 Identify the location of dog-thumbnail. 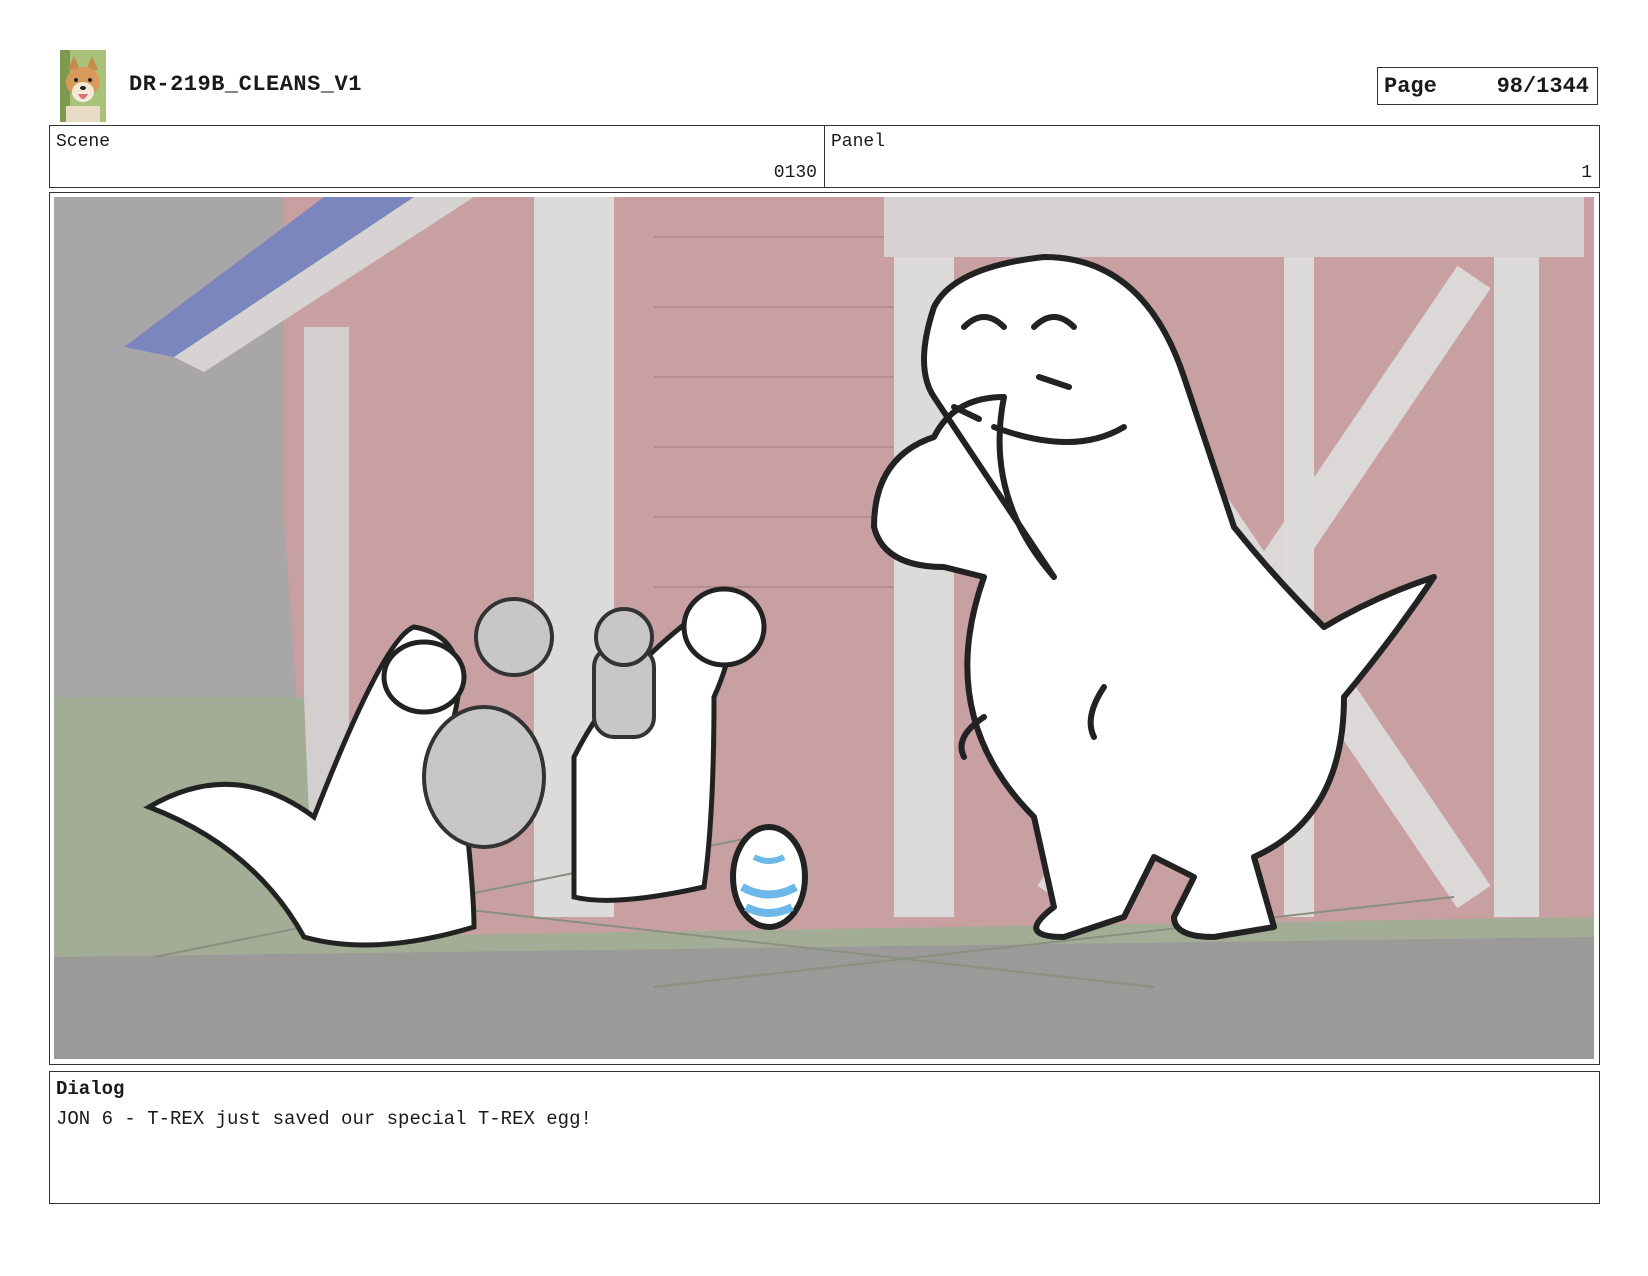
(83, 86).